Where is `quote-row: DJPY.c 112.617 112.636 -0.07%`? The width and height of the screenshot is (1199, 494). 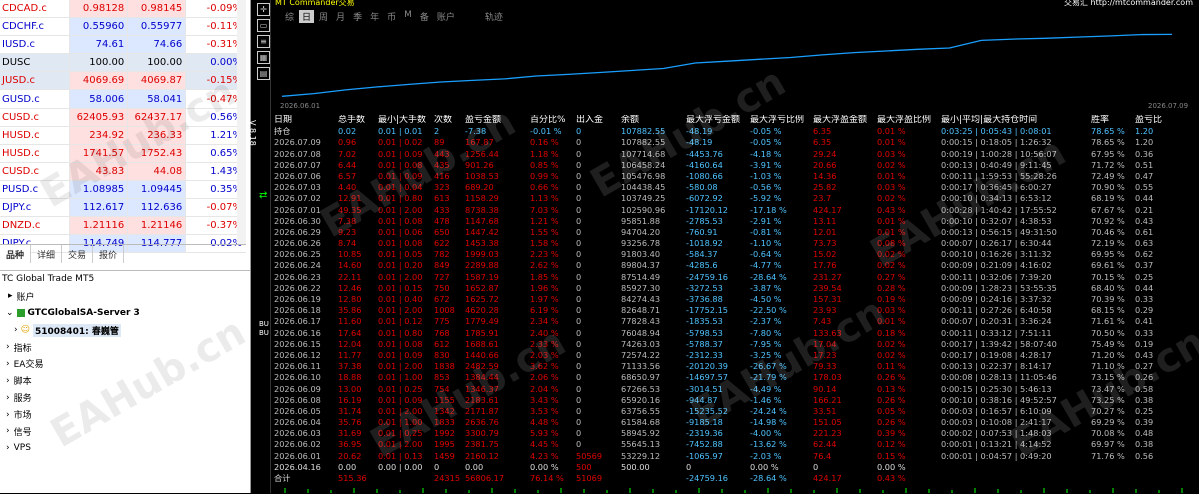 quote-row: DJPY.c 112.617 112.636 -0.07% is located at coordinates (123, 208).